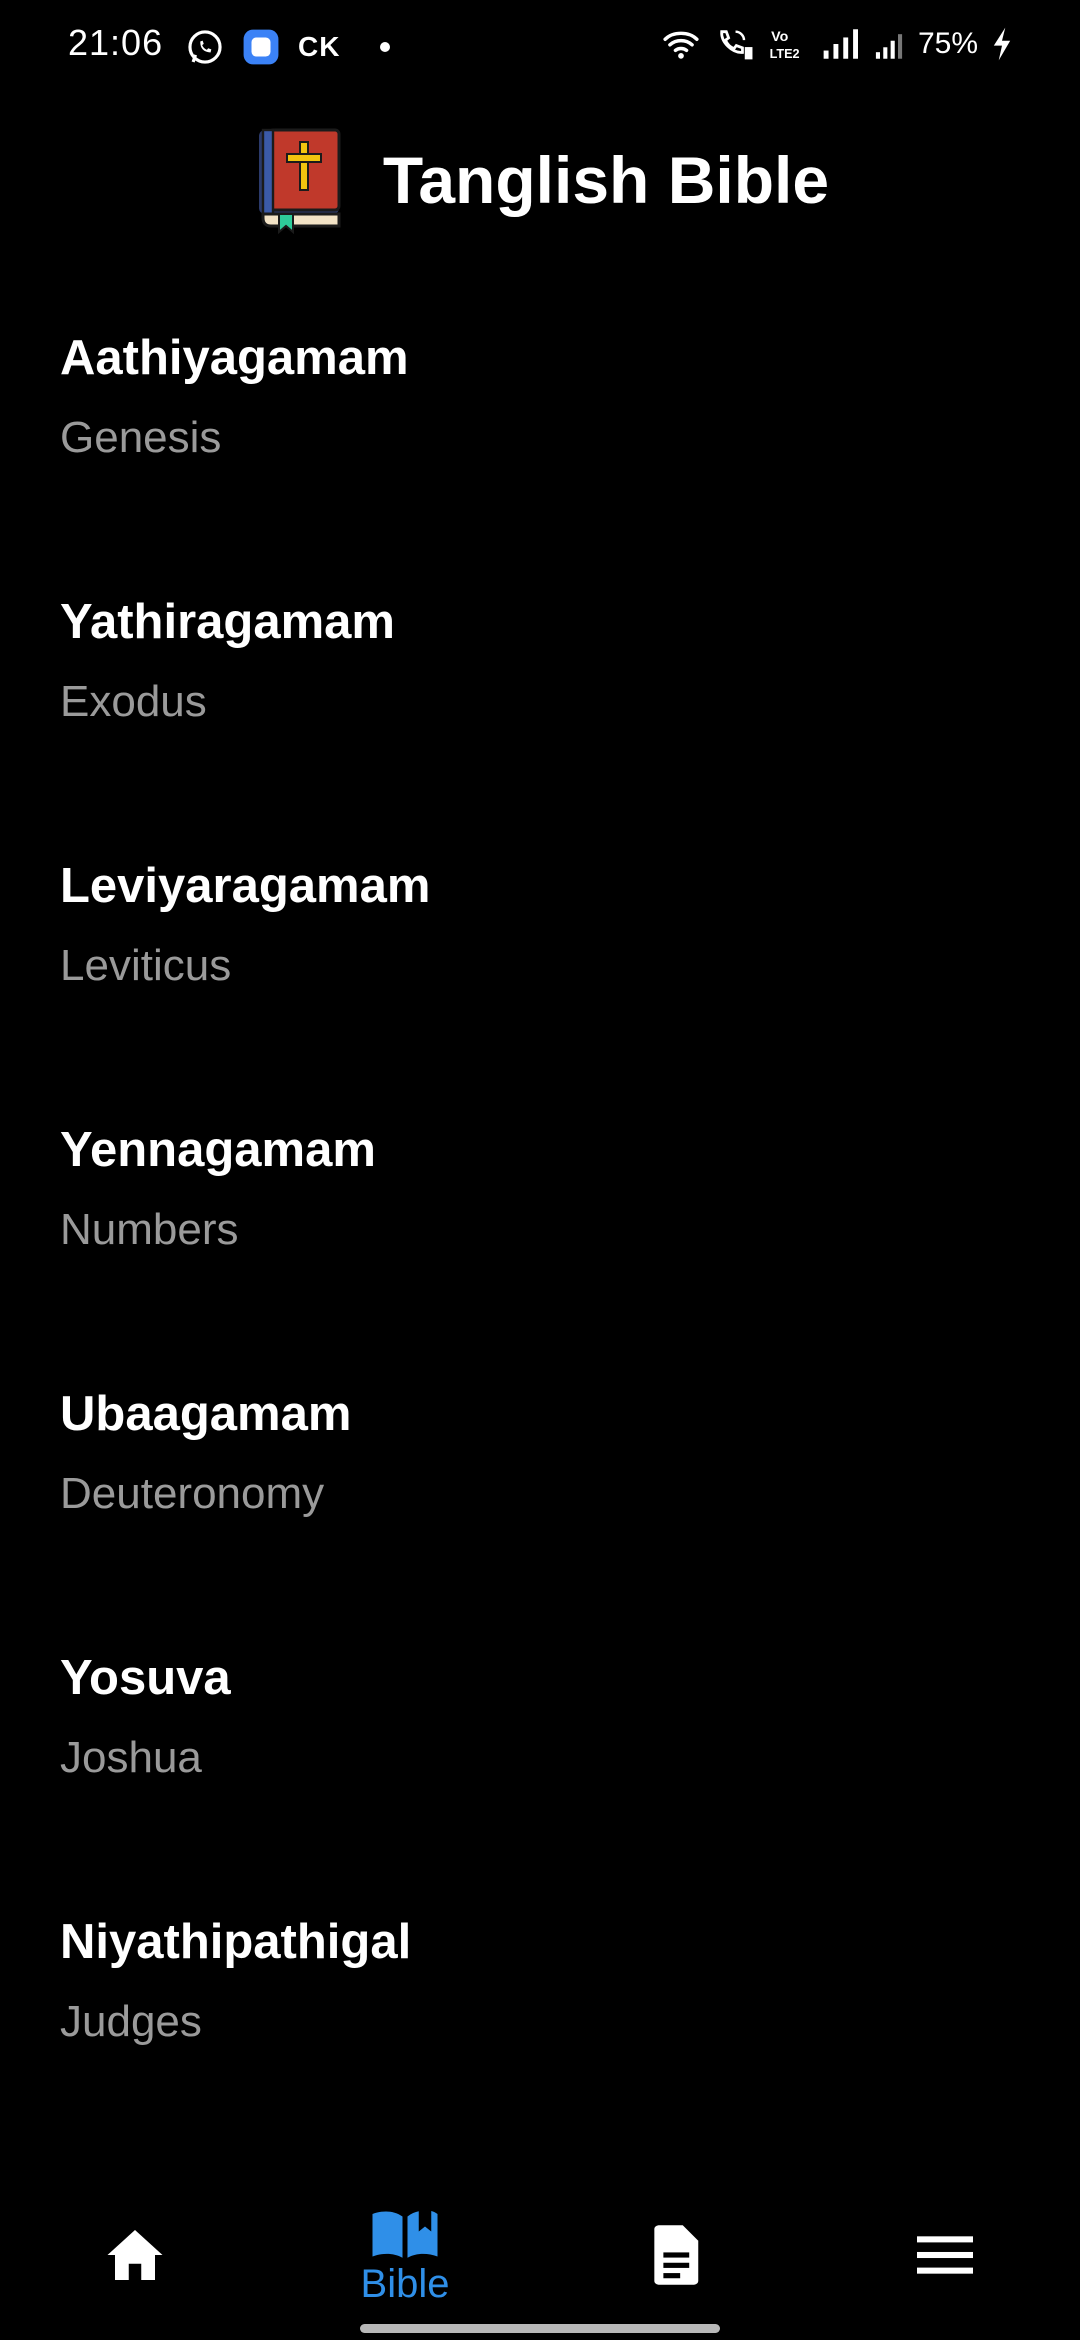  Describe the element at coordinates (141, 437) in the screenshot. I see `book-english-name: Genesis` at that location.